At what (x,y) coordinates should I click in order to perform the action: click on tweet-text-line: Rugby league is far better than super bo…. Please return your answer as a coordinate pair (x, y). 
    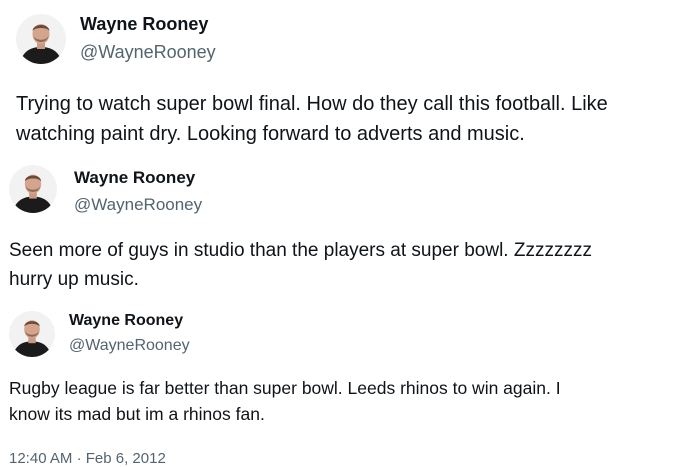
    Looking at the image, I should click on (285, 388).